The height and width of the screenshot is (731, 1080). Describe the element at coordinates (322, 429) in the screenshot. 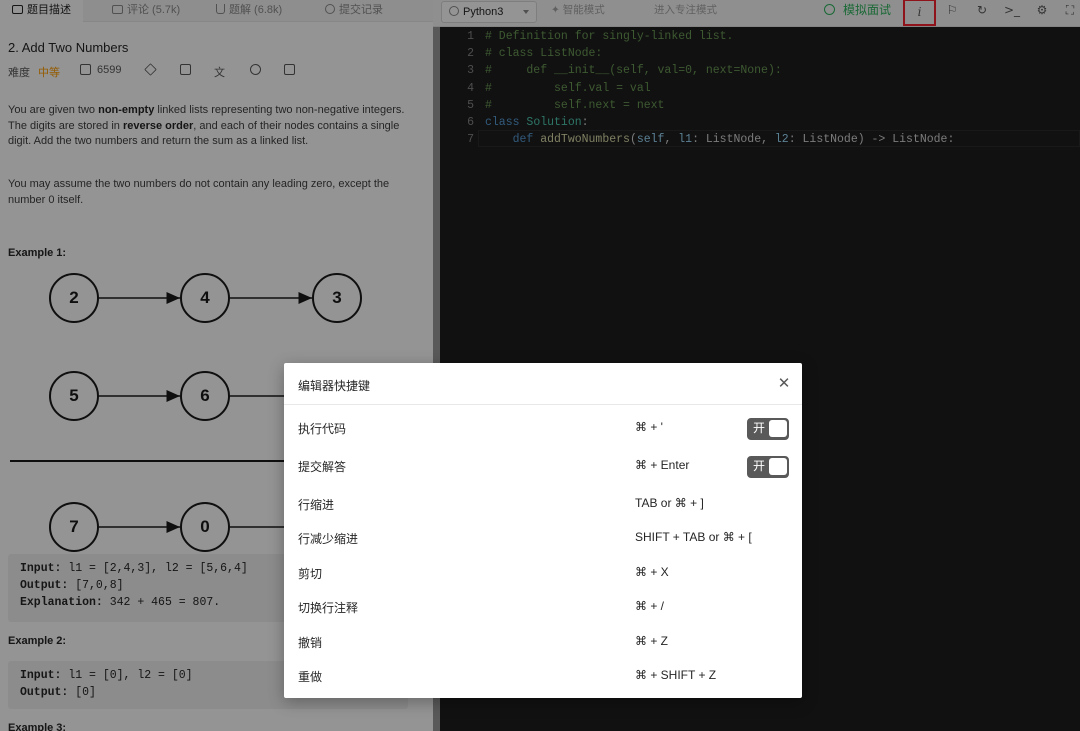

I see `shortcut-name: 执行代码` at that location.